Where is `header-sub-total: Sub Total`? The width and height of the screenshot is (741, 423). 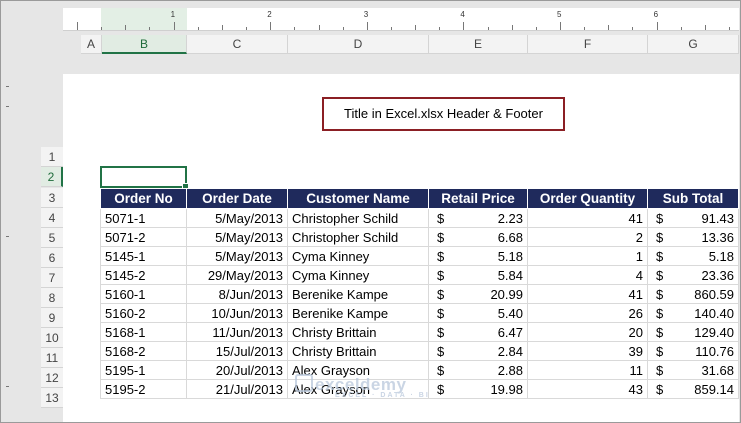 header-sub-total: Sub Total is located at coordinates (693, 198).